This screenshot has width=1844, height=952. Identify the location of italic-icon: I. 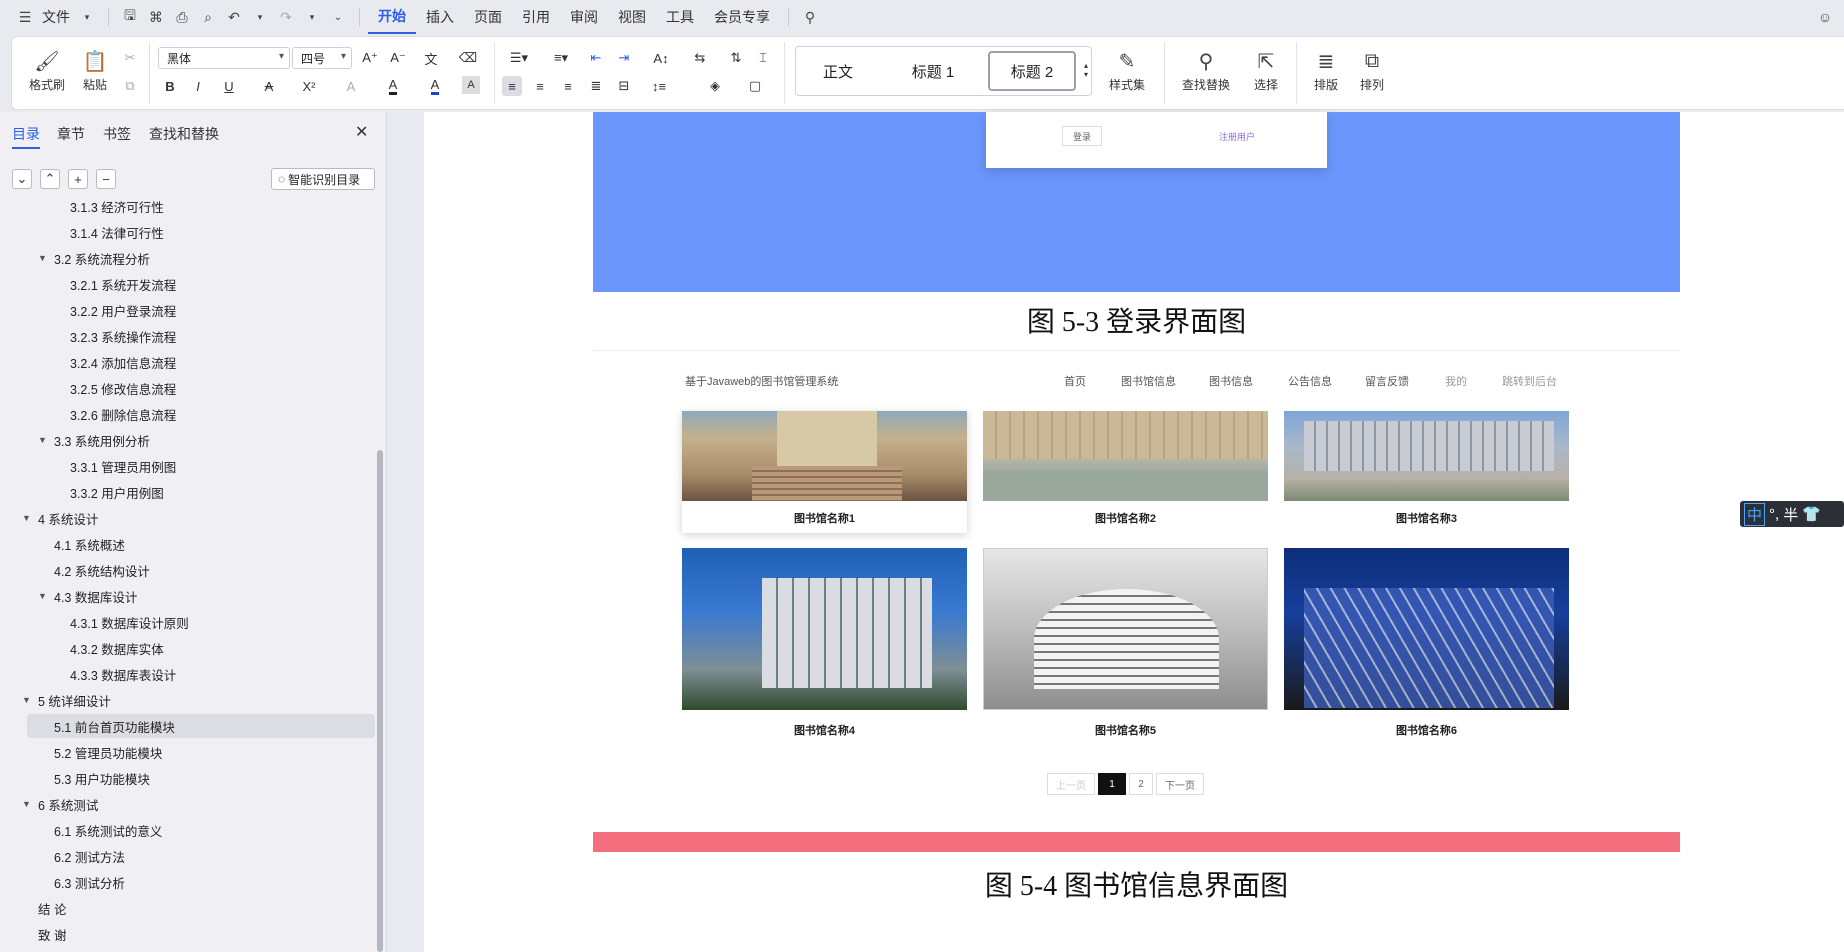
(198, 86).